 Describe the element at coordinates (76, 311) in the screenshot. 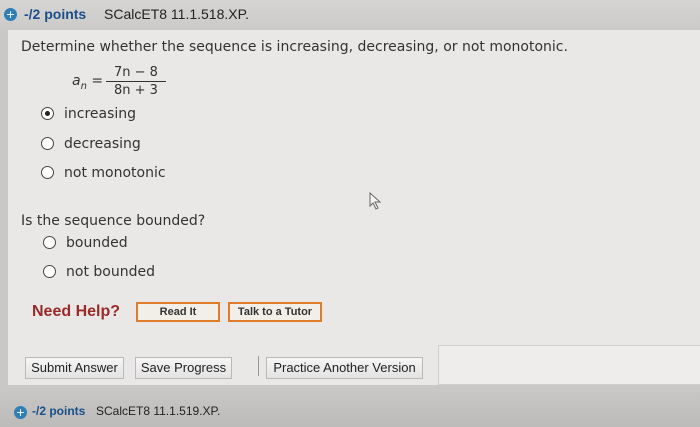

I see `need-help-label: Need Help?` at that location.